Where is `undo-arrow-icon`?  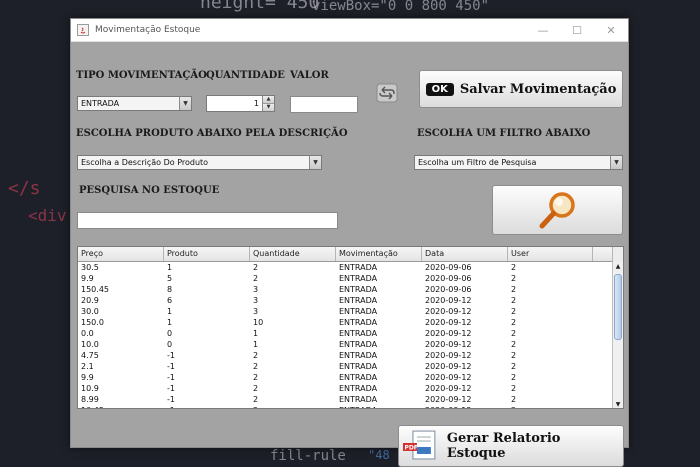
undo-arrow-icon is located at coordinates (387, 93).